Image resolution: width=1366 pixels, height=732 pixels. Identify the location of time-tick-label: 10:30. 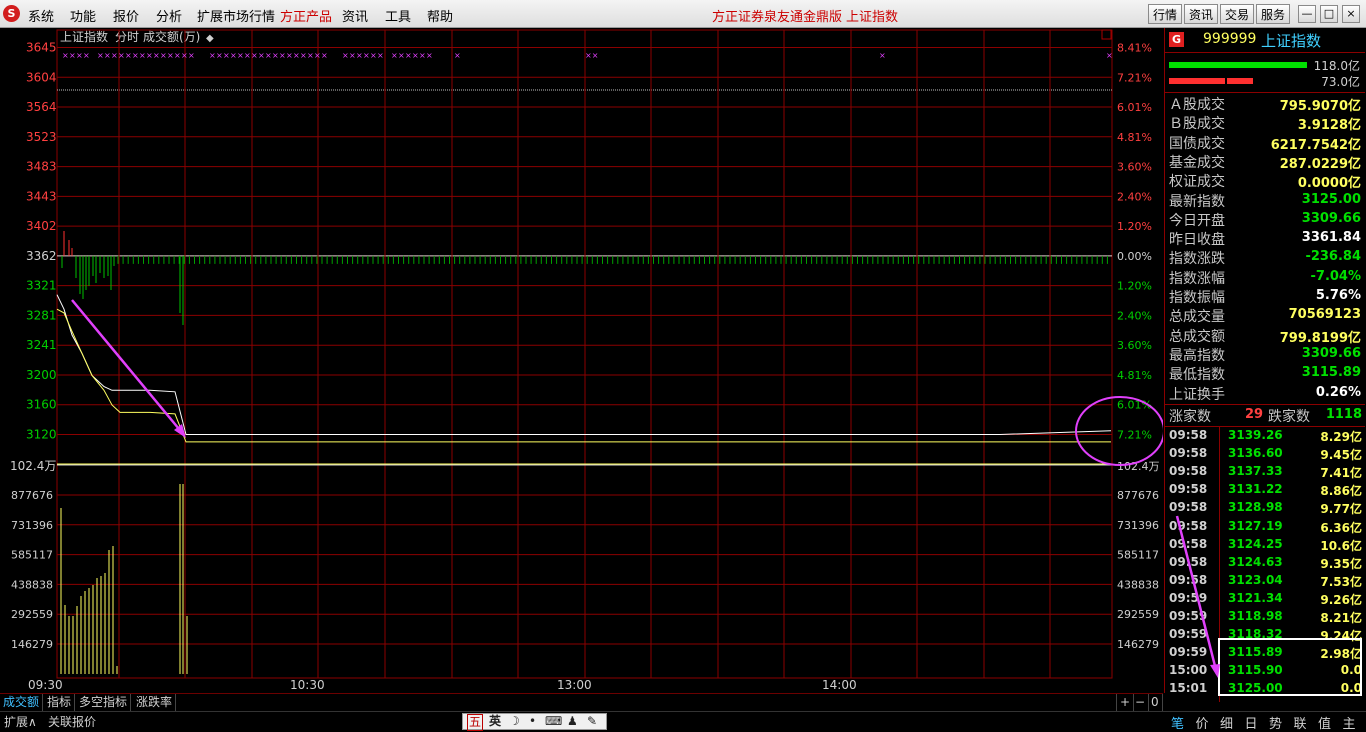
(307, 685).